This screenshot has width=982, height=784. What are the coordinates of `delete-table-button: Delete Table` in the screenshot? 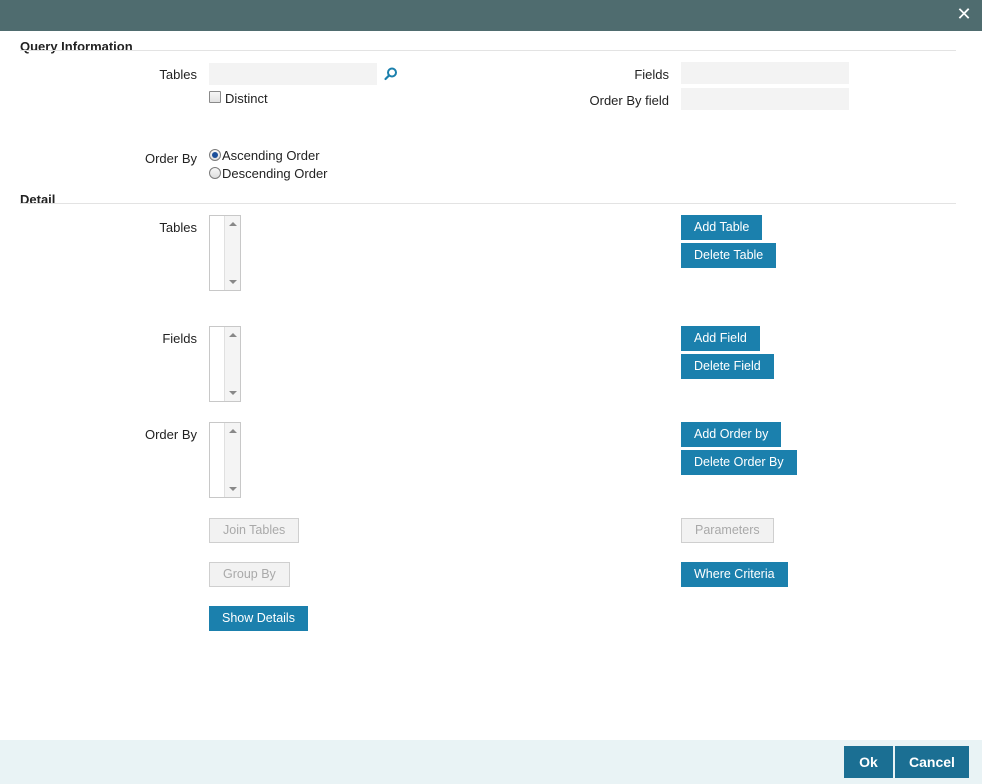 It's located at (729, 255).